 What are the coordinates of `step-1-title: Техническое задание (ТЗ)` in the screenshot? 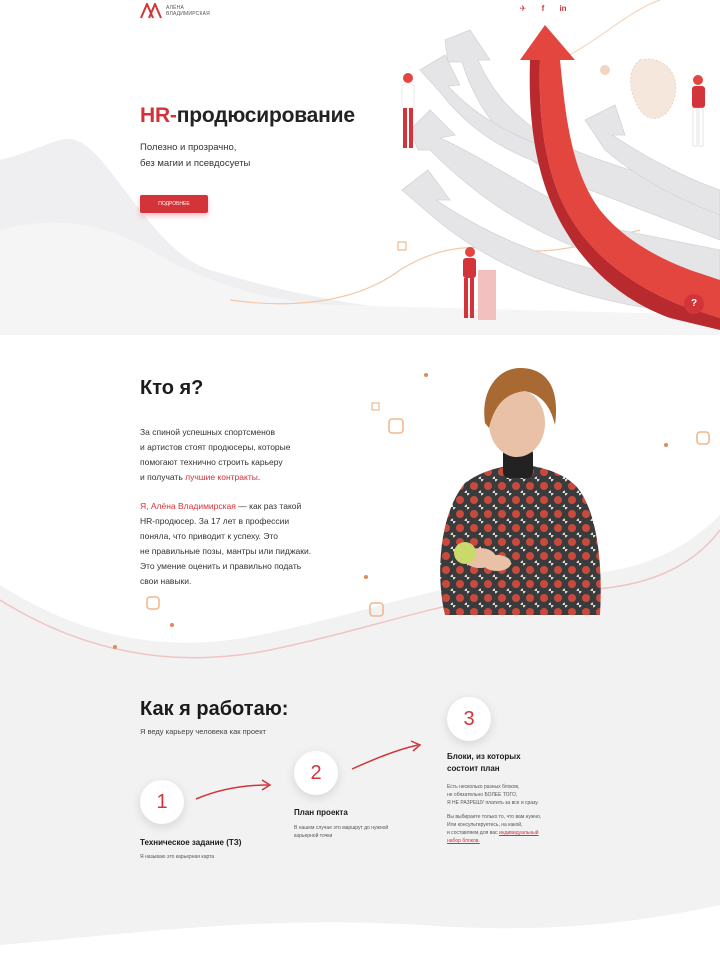 It's located at (191, 842).